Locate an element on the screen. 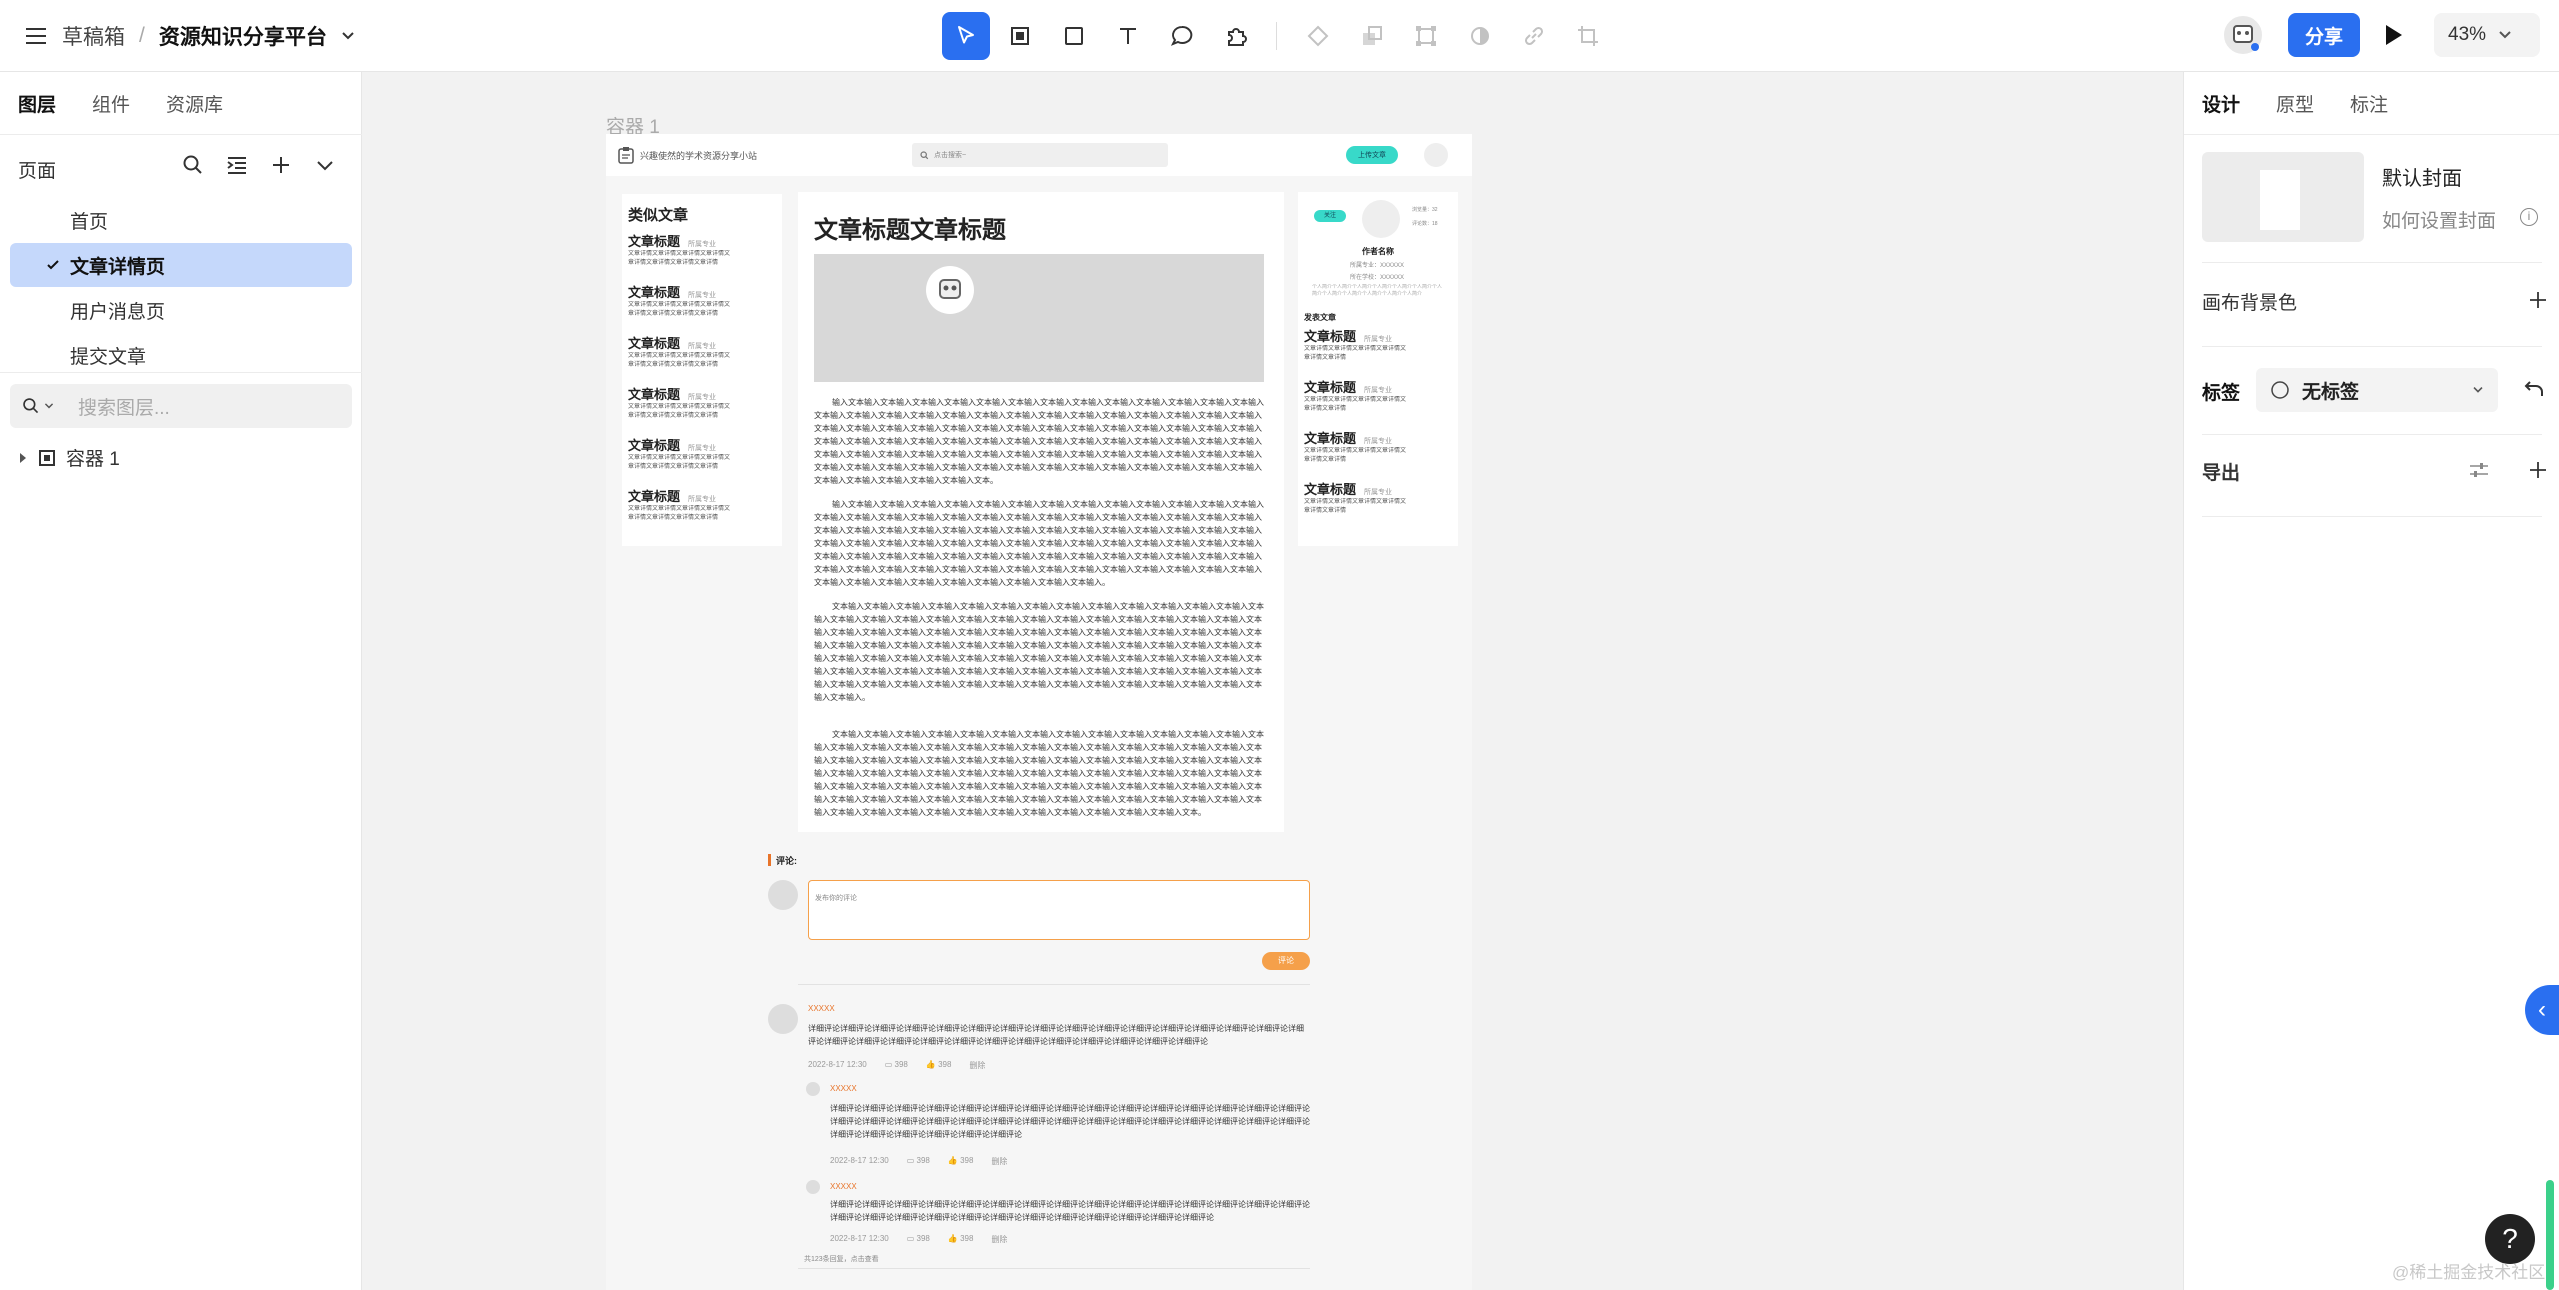 The width and height of the screenshot is (2559, 1290). plus-icon is located at coordinates (281, 165).